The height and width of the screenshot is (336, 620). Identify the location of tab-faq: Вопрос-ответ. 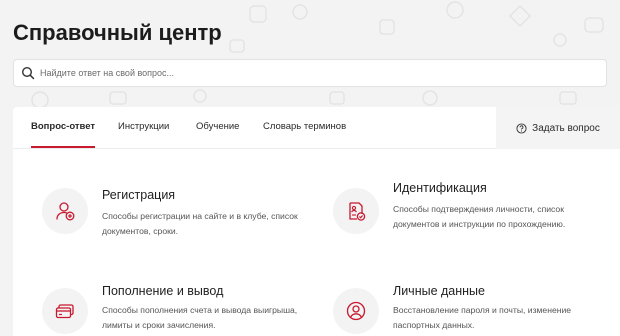
(63, 126).